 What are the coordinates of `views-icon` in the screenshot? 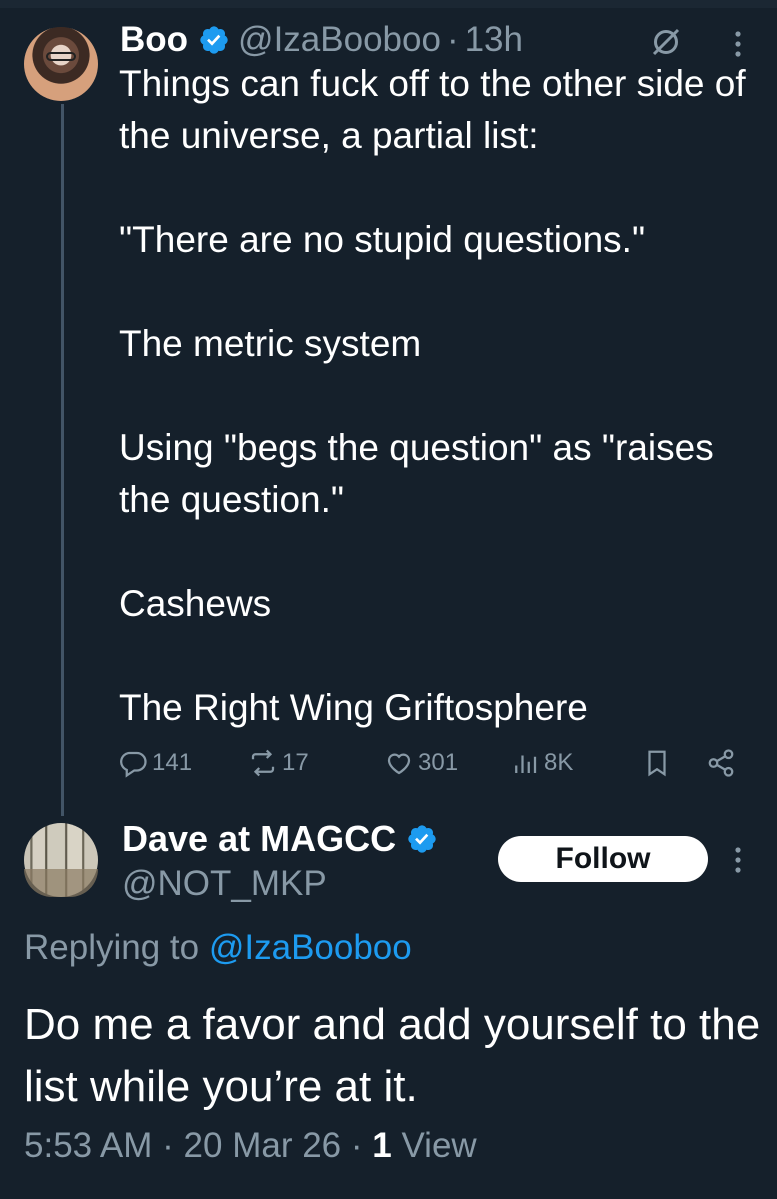 It's located at (526, 764).